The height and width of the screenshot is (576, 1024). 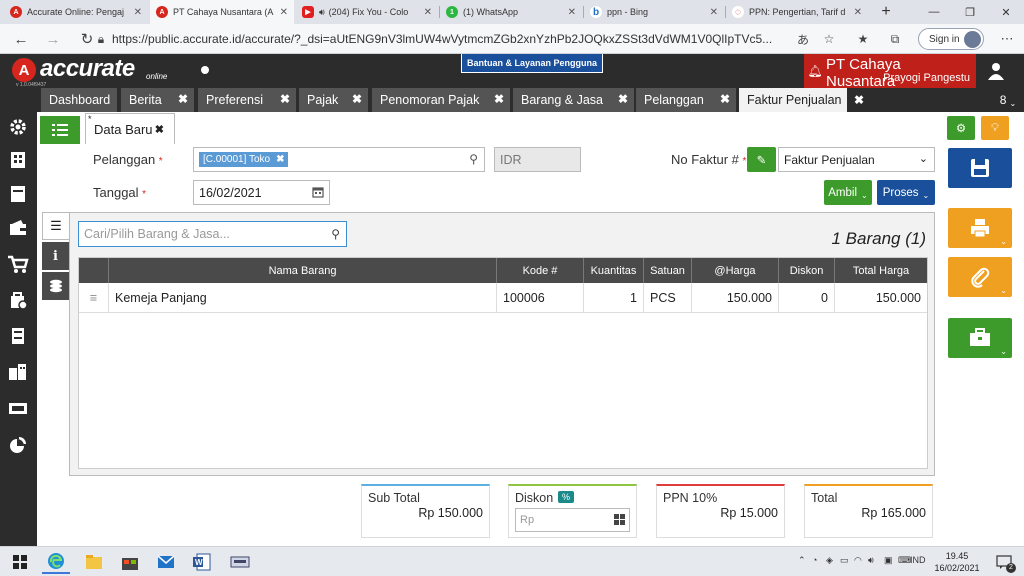 What do you see at coordinates (906, 192) in the screenshot?
I see `proses-button: Proses ⌄` at bounding box center [906, 192].